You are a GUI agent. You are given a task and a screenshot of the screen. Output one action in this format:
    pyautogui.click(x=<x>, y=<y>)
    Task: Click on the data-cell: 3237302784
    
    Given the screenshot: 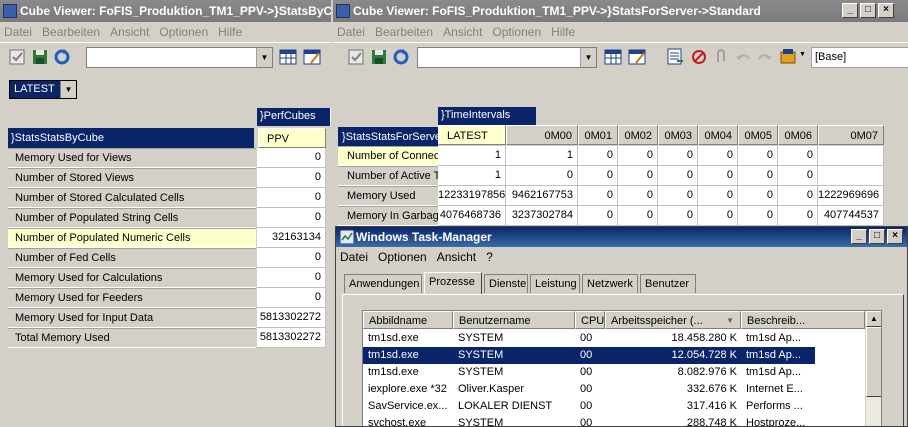 What is the action you would take?
    pyautogui.click(x=542, y=216)
    